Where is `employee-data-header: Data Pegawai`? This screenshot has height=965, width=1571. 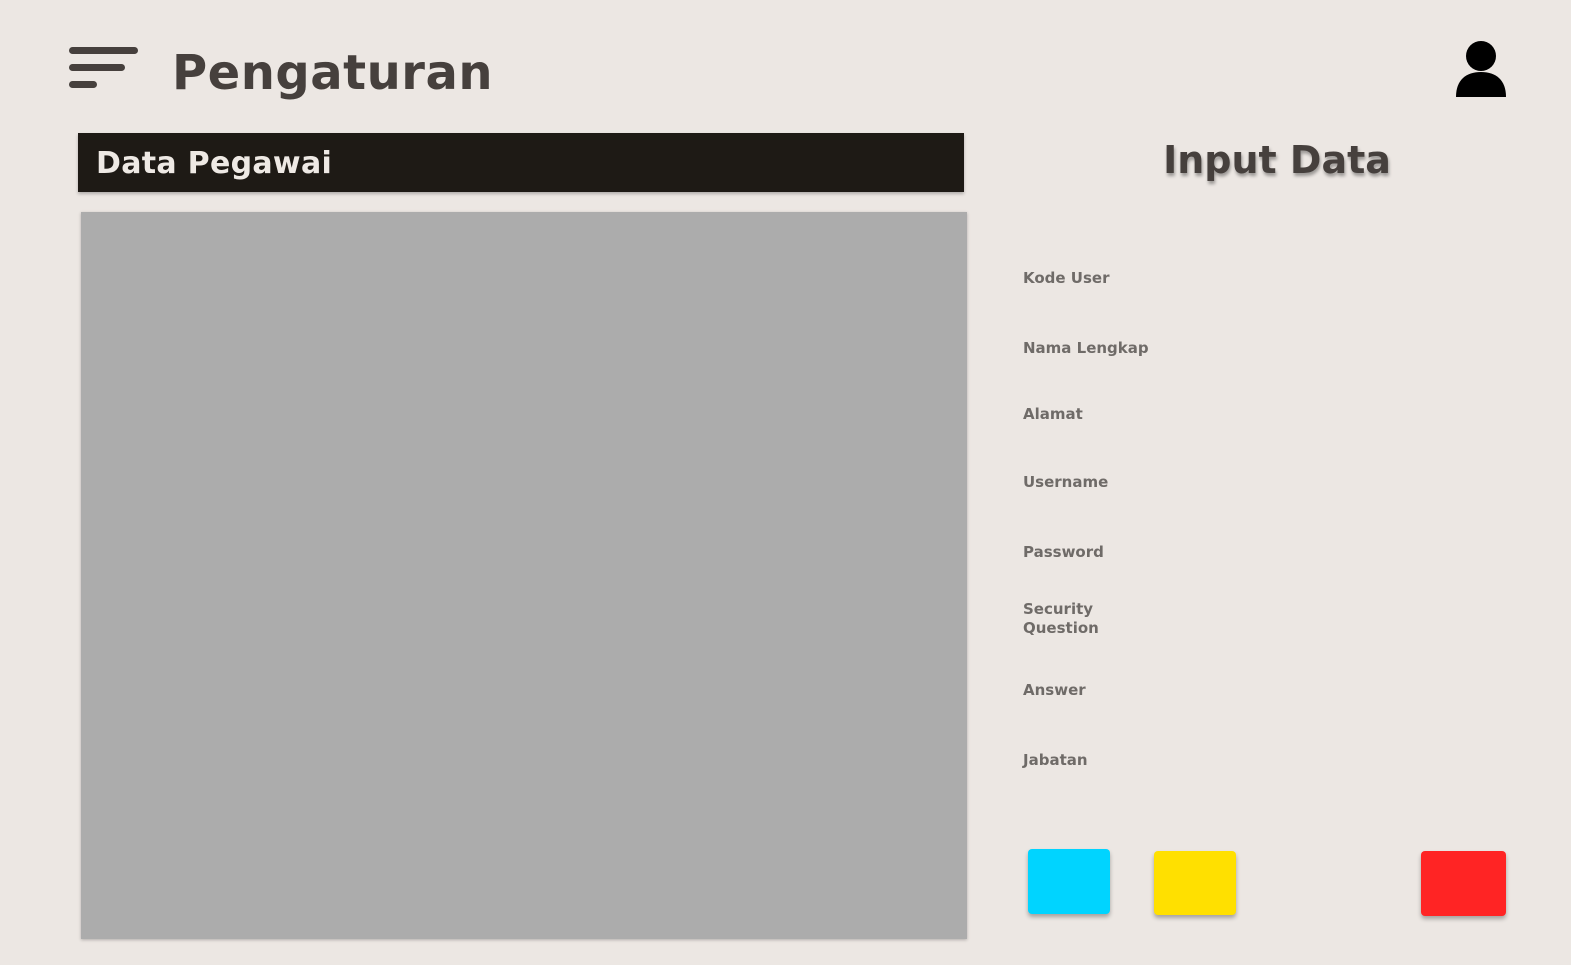 employee-data-header: Data Pegawai is located at coordinates (521, 162).